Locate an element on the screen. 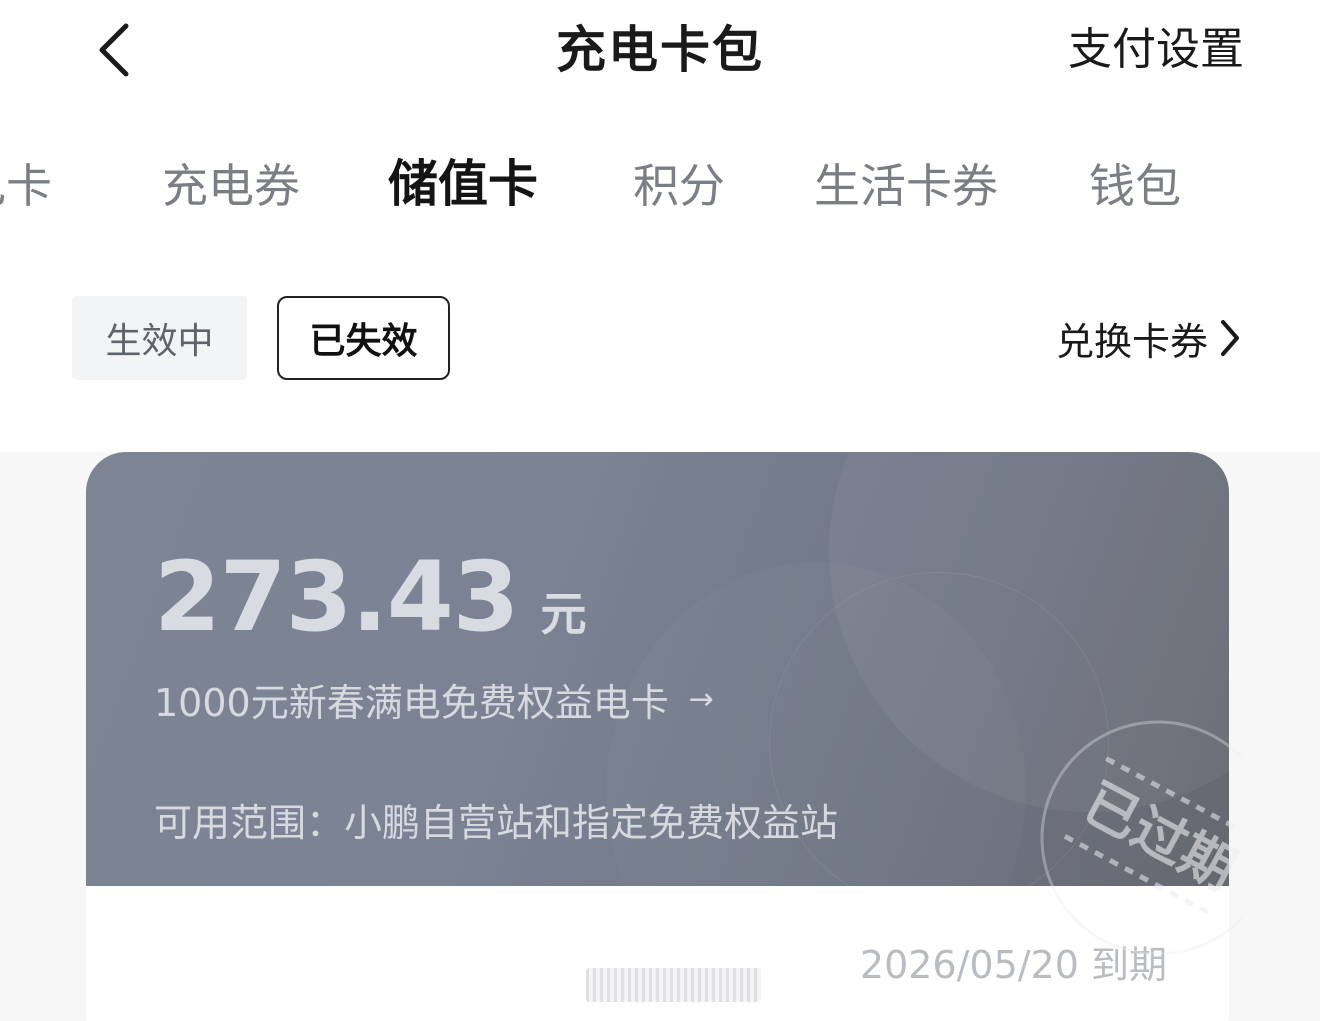 The width and height of the screenshot is (1320, 1021). back-button is located at coordinates (114, 50).